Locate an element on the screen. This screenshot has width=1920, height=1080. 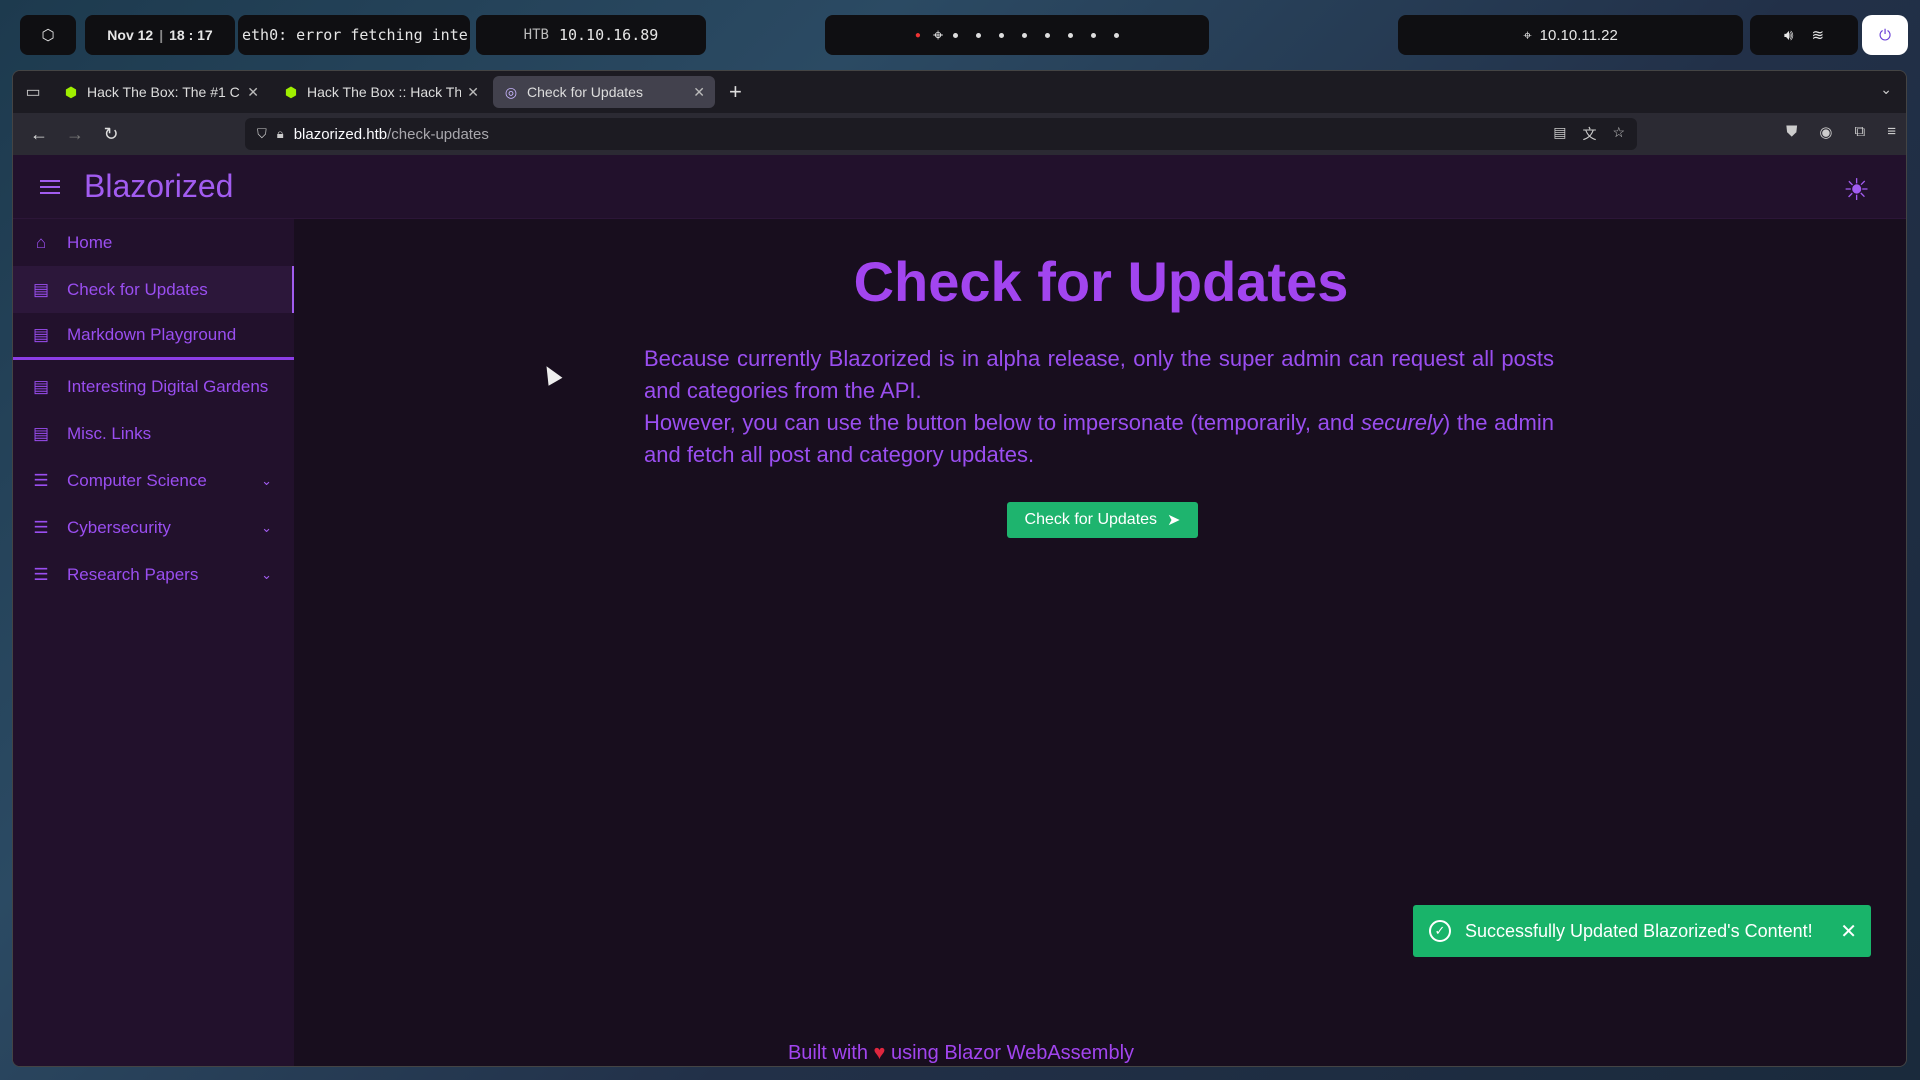
date: Nov 12 is located at coordinates (130, 35).